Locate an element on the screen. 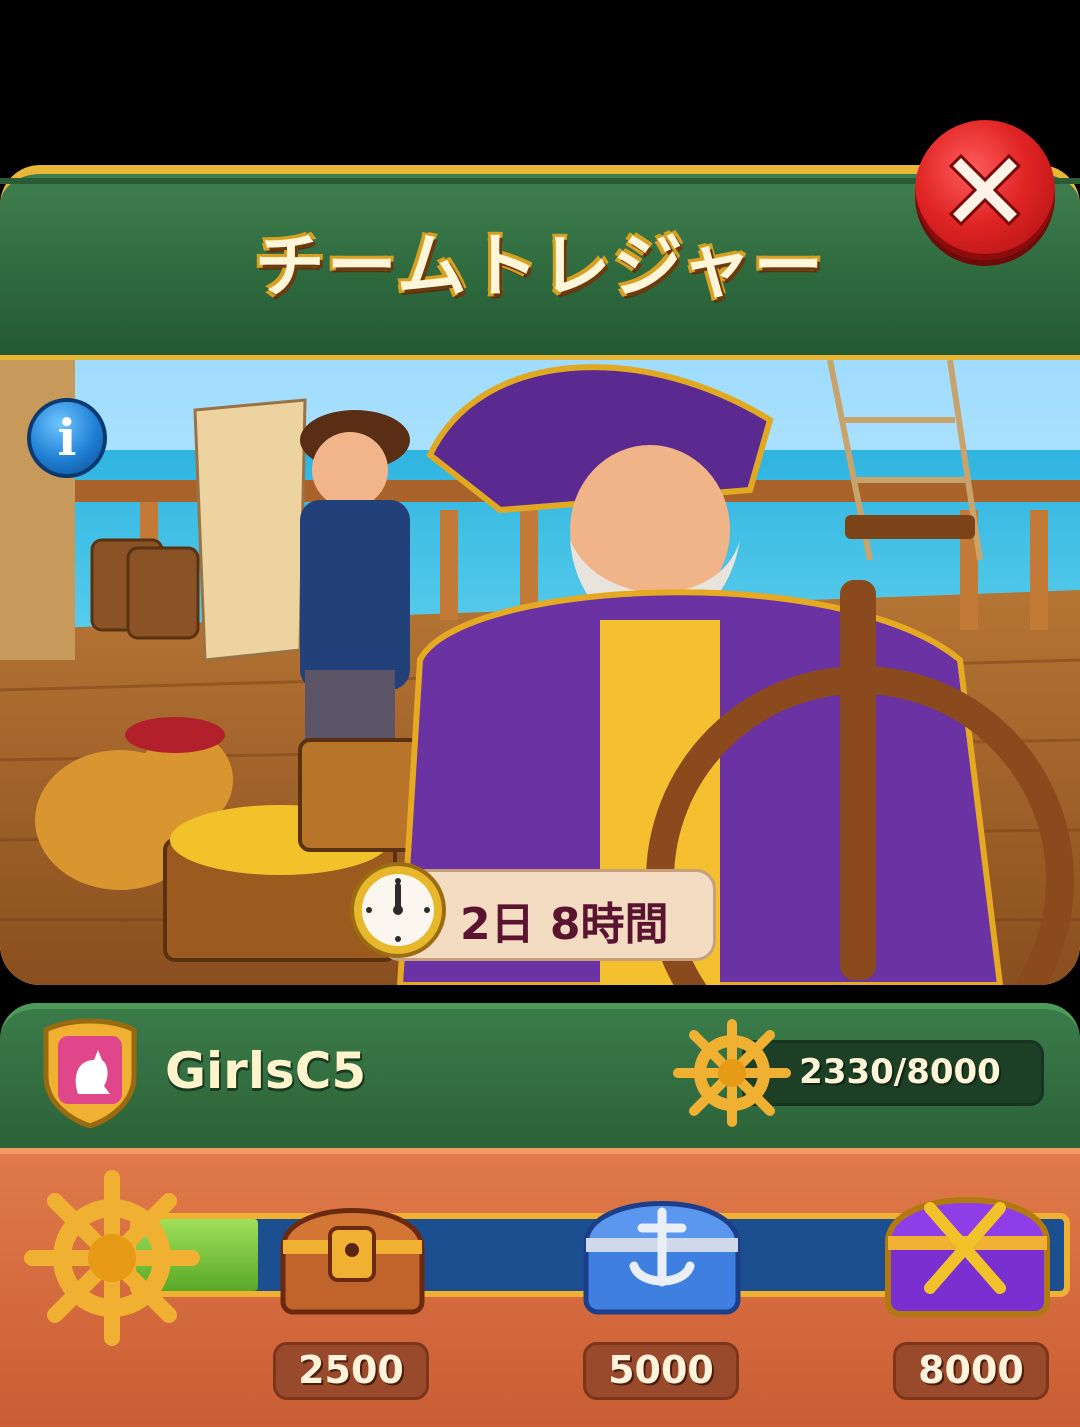  close-button is located at coordinates (985, 190).